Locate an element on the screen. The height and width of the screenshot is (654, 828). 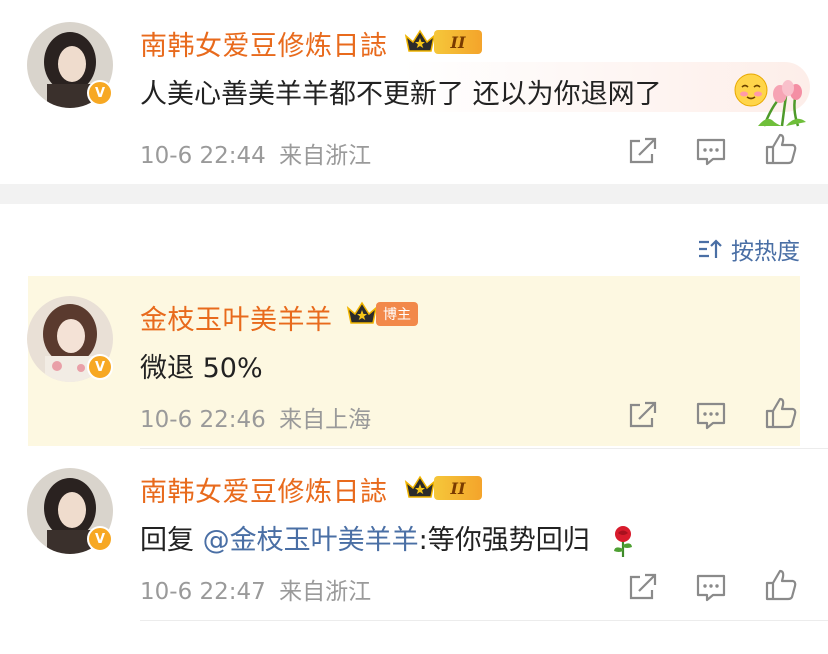
owner-badge: 博主 is located at coordinates (397, 314).